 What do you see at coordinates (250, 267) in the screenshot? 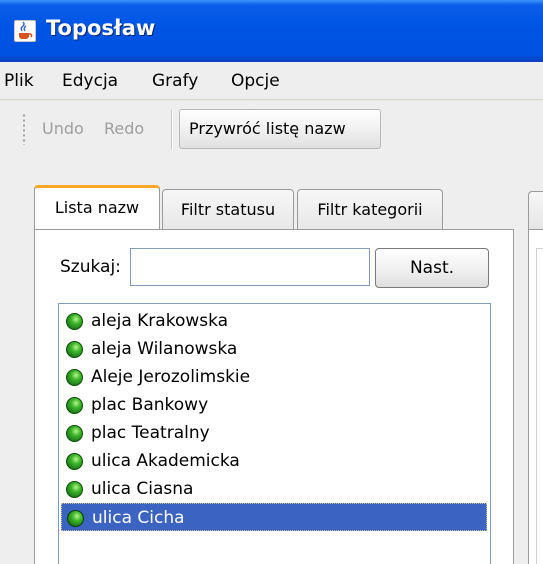
I see `search-input` at bounding box center [250, 267].